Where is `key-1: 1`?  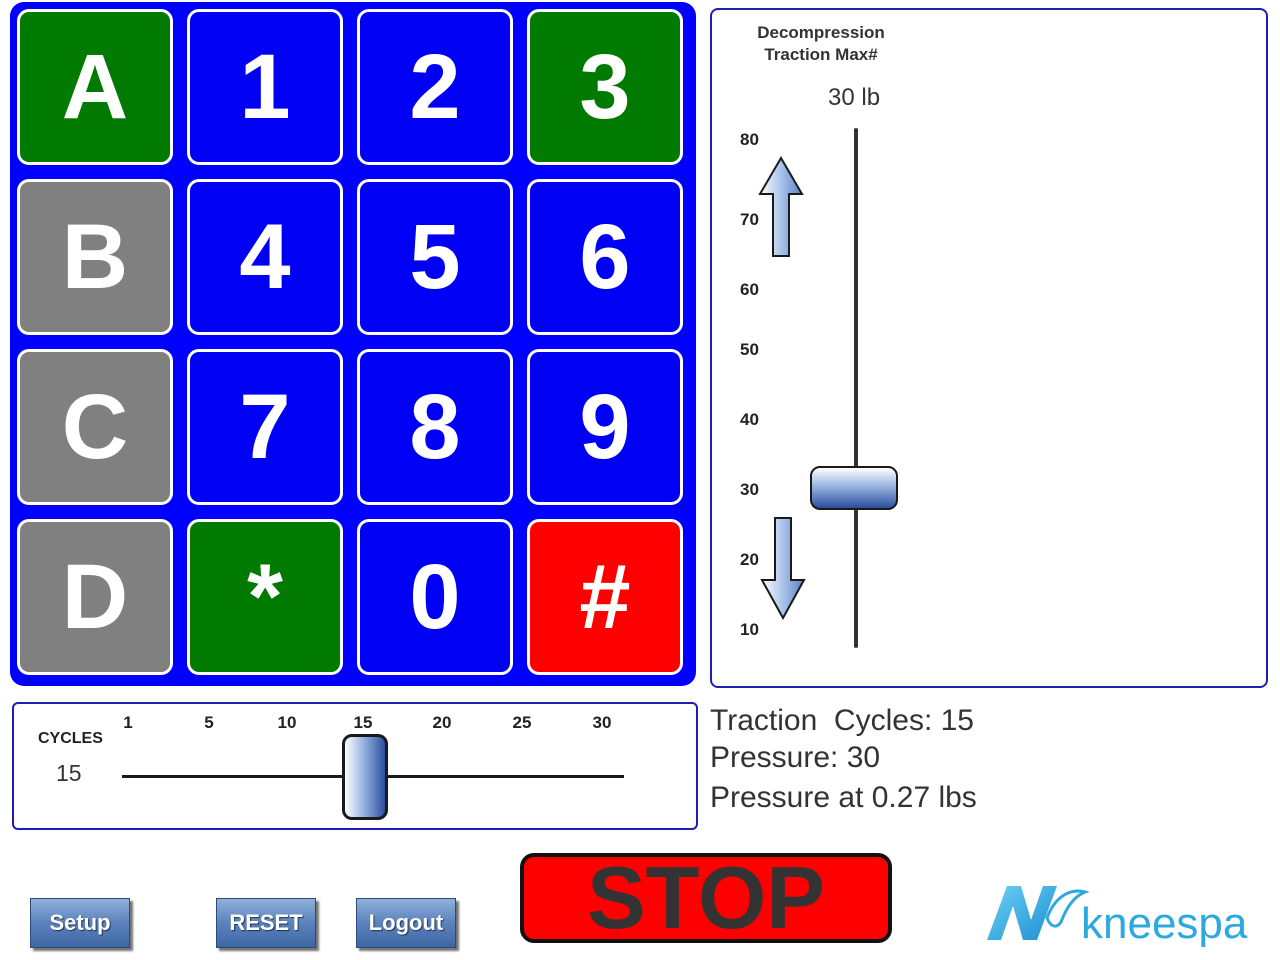
key-1: 1 is located at coordinates (265, 87).